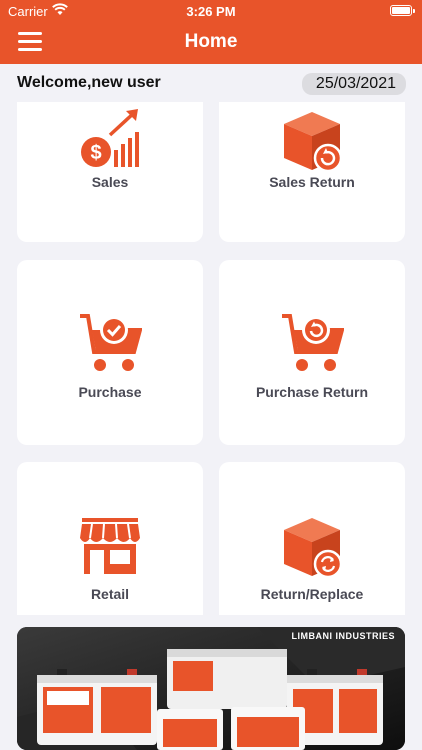 This screenshot has height=750, width=422. What do you see at coordinates (110, 594) in the screenshot?
I see `tile-retail-label: Retail` at bounding box center [110, 594].